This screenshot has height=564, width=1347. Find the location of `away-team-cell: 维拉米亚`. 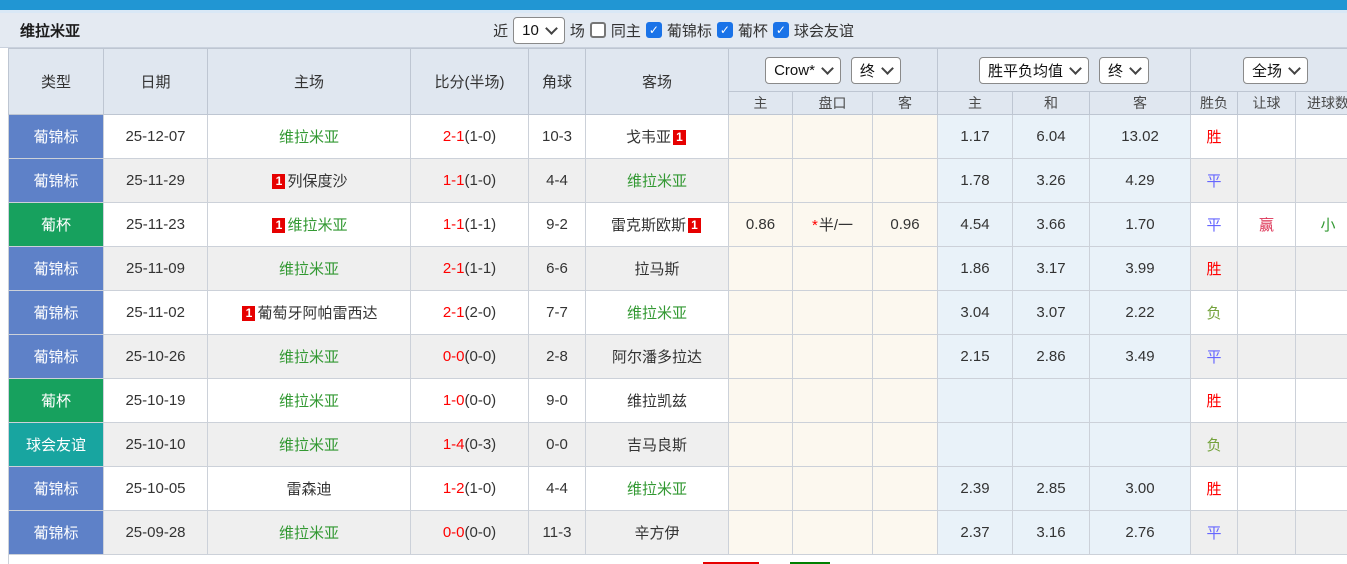

away-team-cell: 维拉米亚 is located at coordinates (657, 180).